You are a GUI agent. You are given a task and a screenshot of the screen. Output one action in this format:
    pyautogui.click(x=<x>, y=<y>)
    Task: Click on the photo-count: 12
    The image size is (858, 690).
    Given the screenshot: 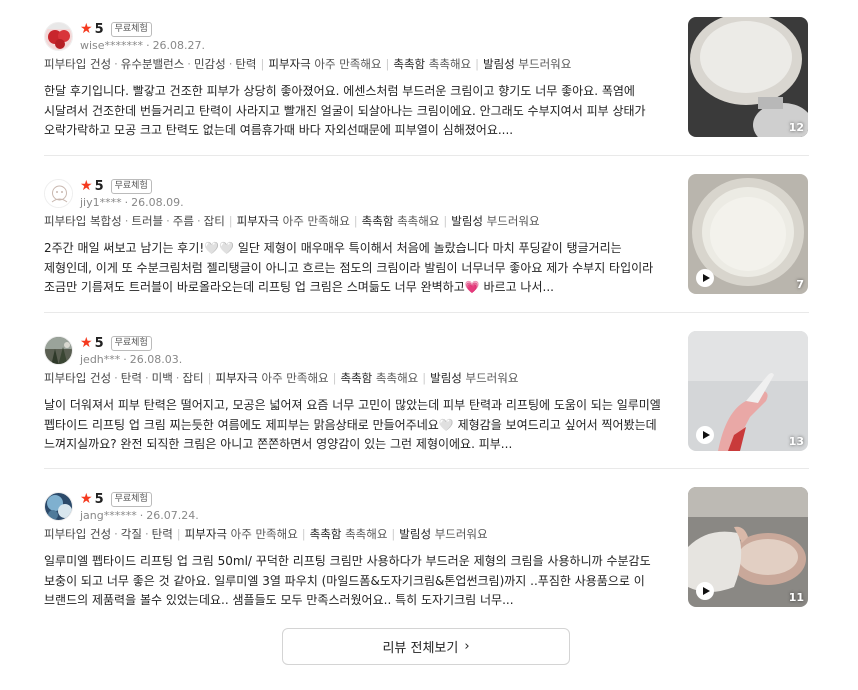 What is the action you would take?
    pyautogui.click(x=796, y=127)
    